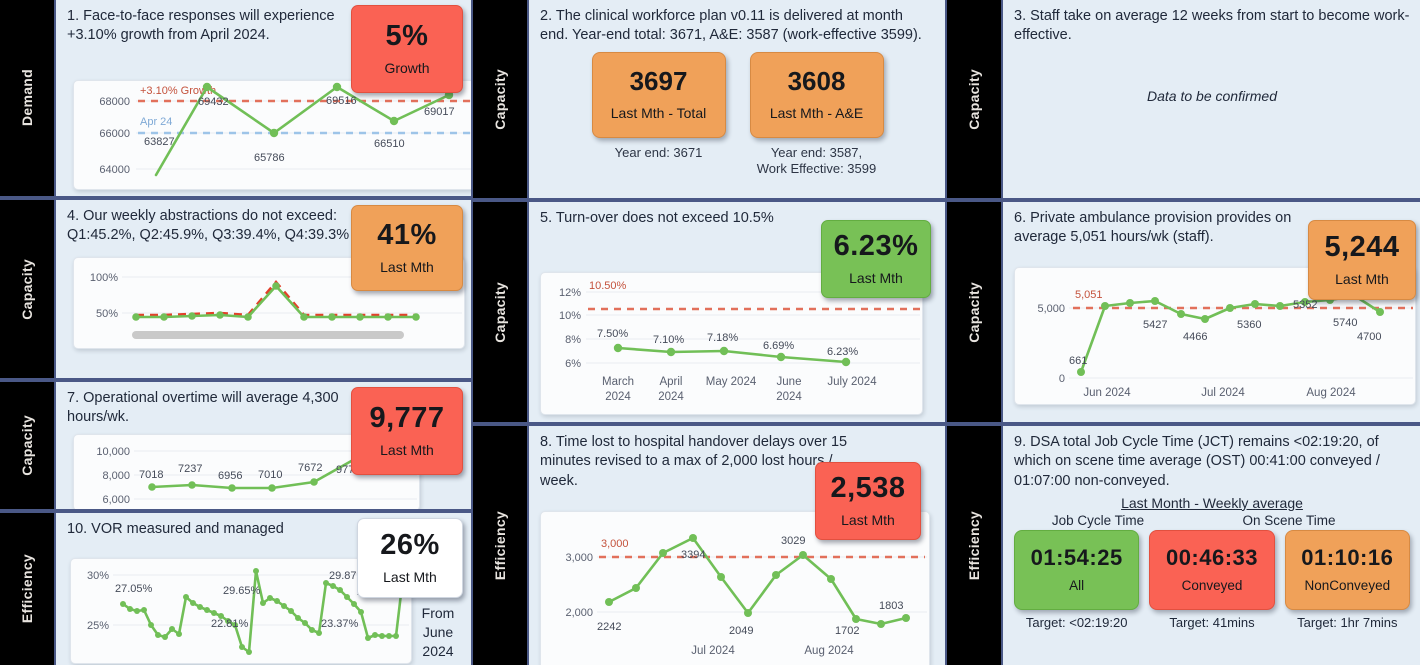 The height and width of the screenshot is (665, 1420). What do you see at coordinates (975, 99) in the screenshot?
I see `rail-capacity-5: Capacity` at bounding box center [975, 99].